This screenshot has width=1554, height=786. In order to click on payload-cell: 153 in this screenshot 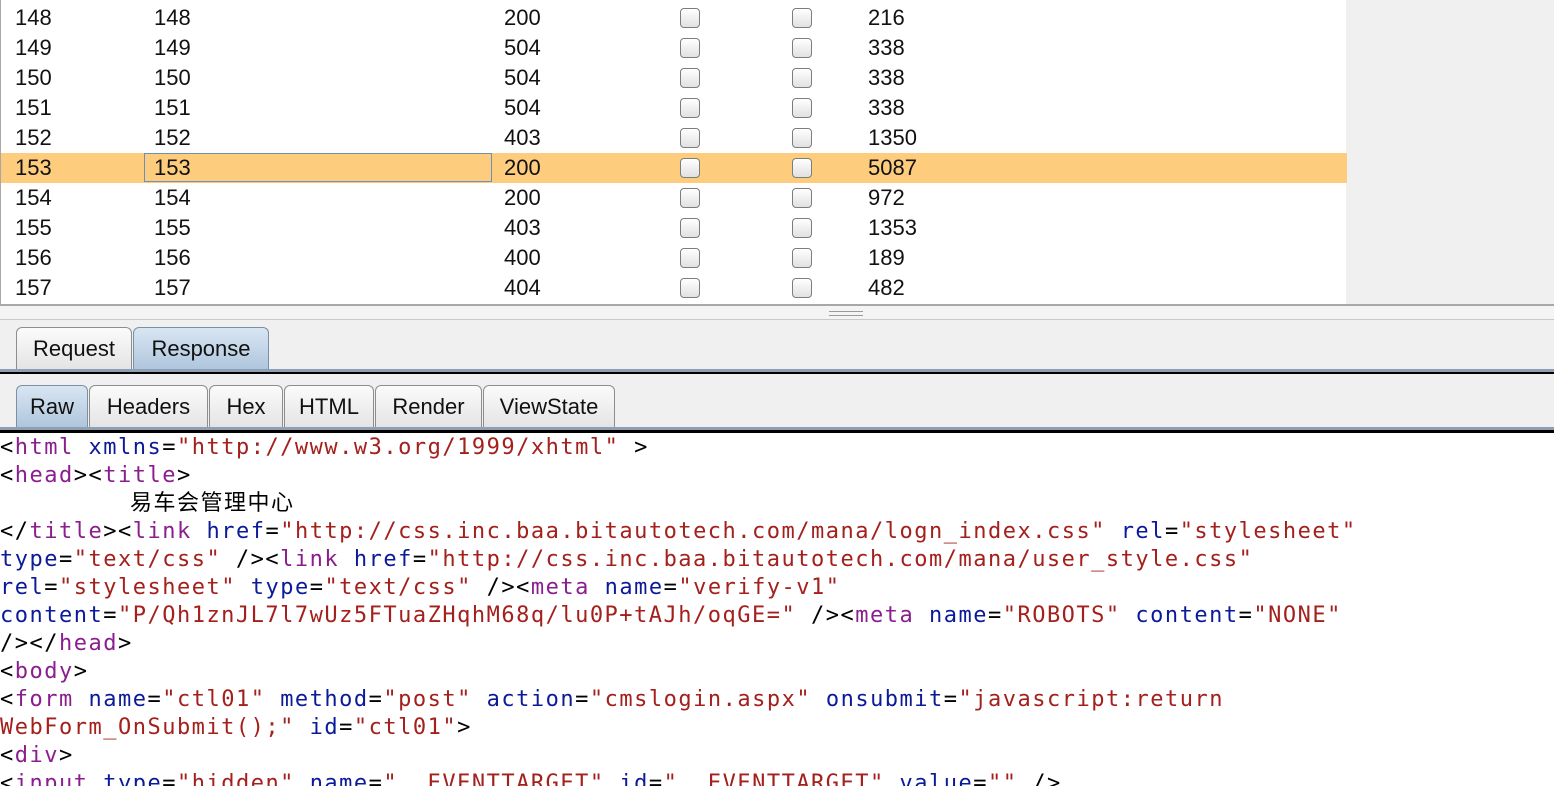, I will do `click(172, 167)`.